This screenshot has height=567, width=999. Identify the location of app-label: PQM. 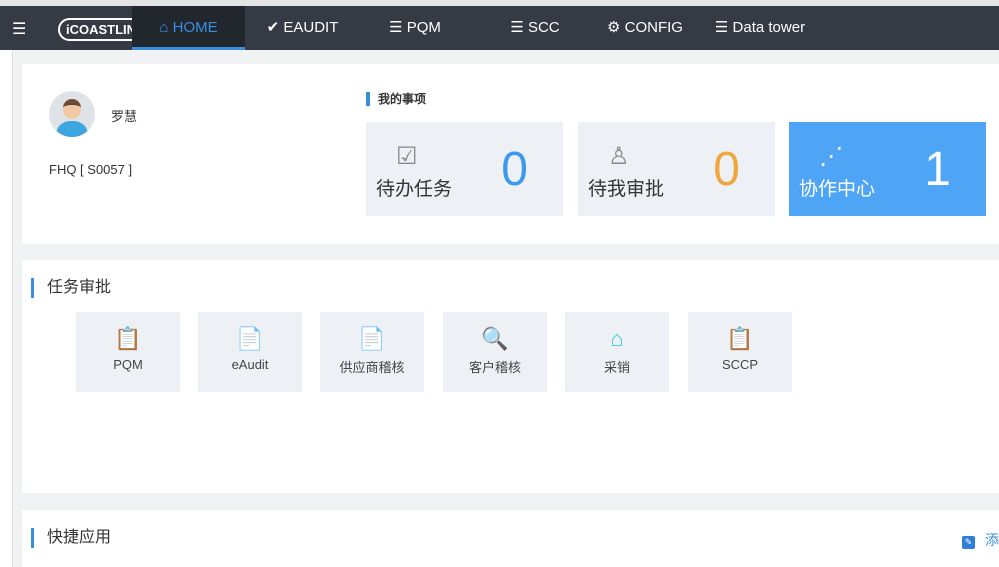
(128, 364).